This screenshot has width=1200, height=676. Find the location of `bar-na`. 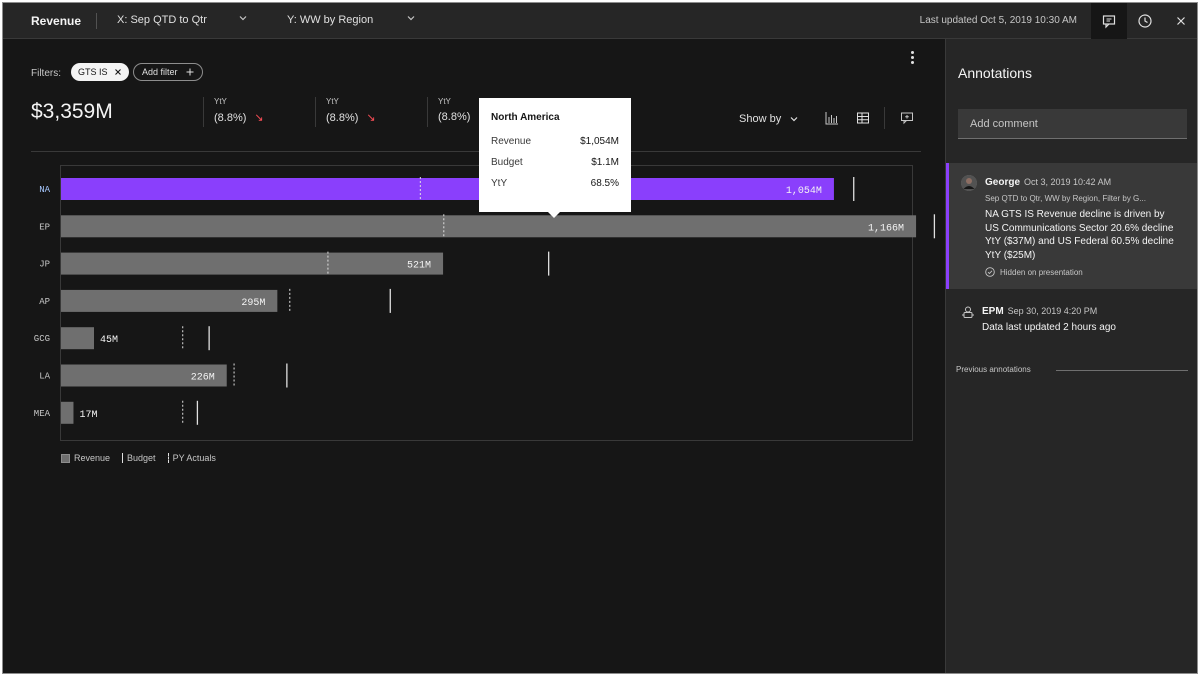

bar-na is located at coordinates (447, 189).